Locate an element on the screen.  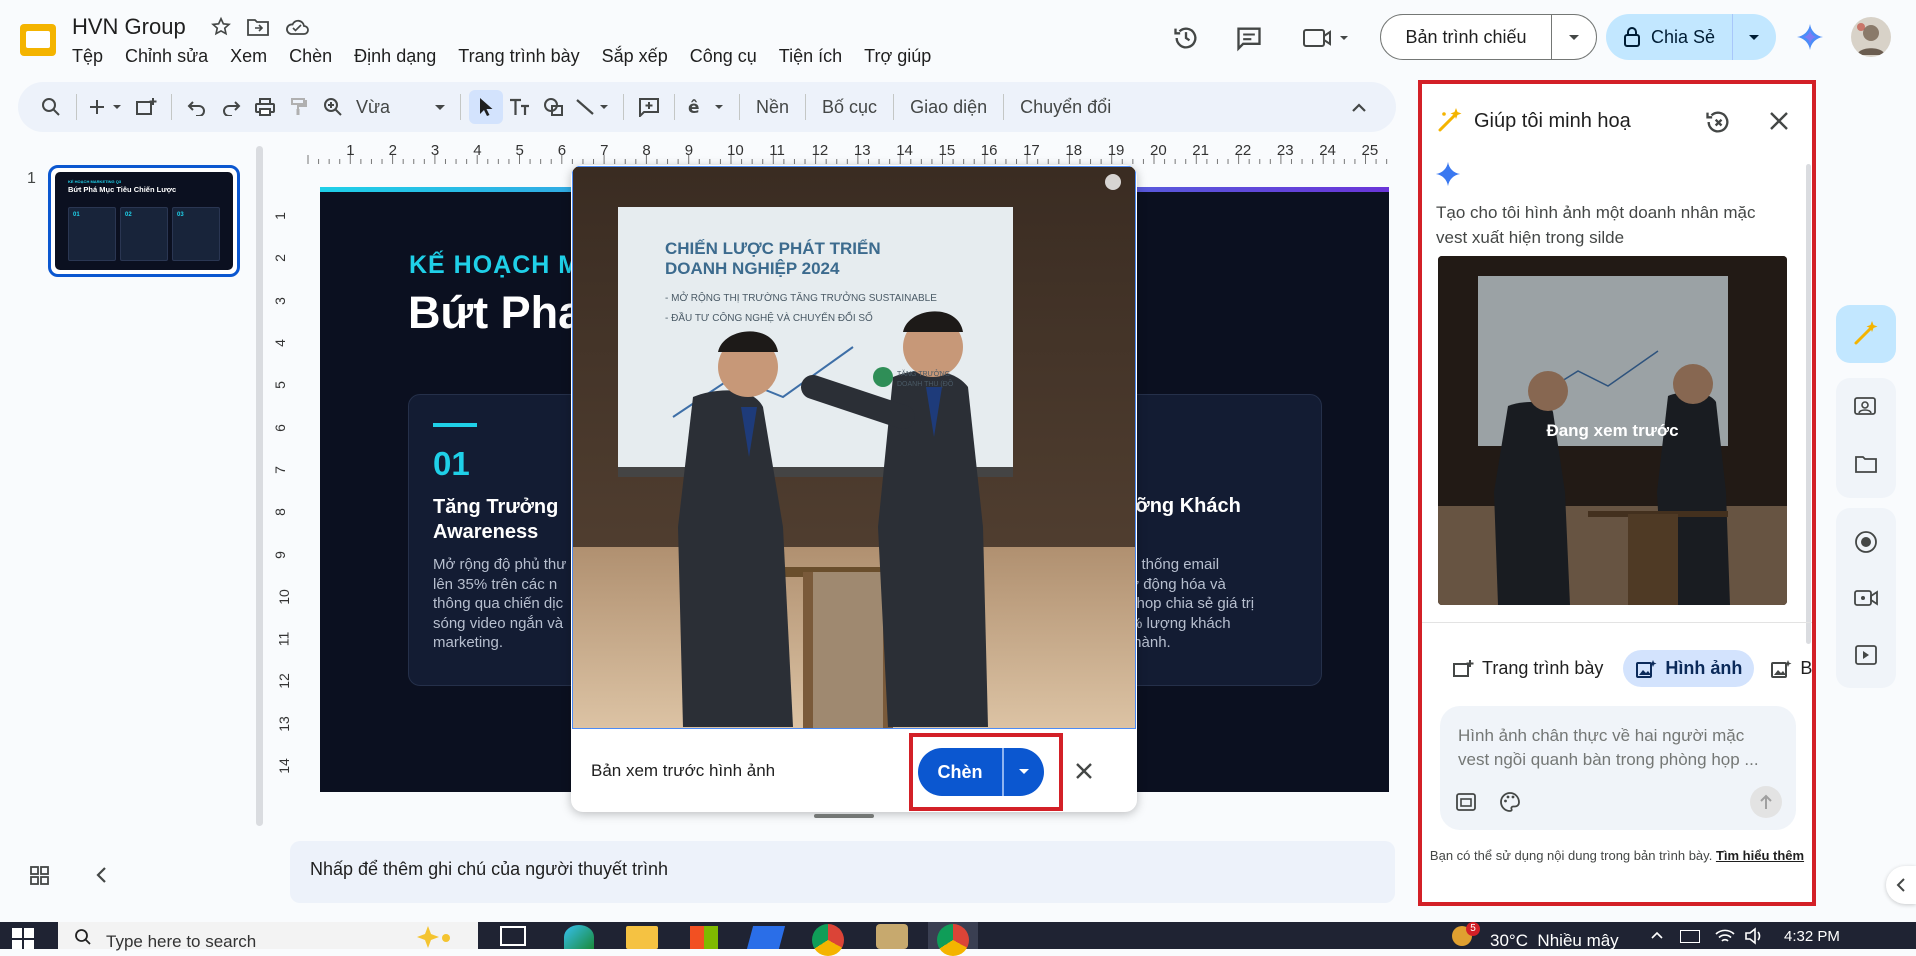
select-cursor-icon is located at coordinates (486, 107).